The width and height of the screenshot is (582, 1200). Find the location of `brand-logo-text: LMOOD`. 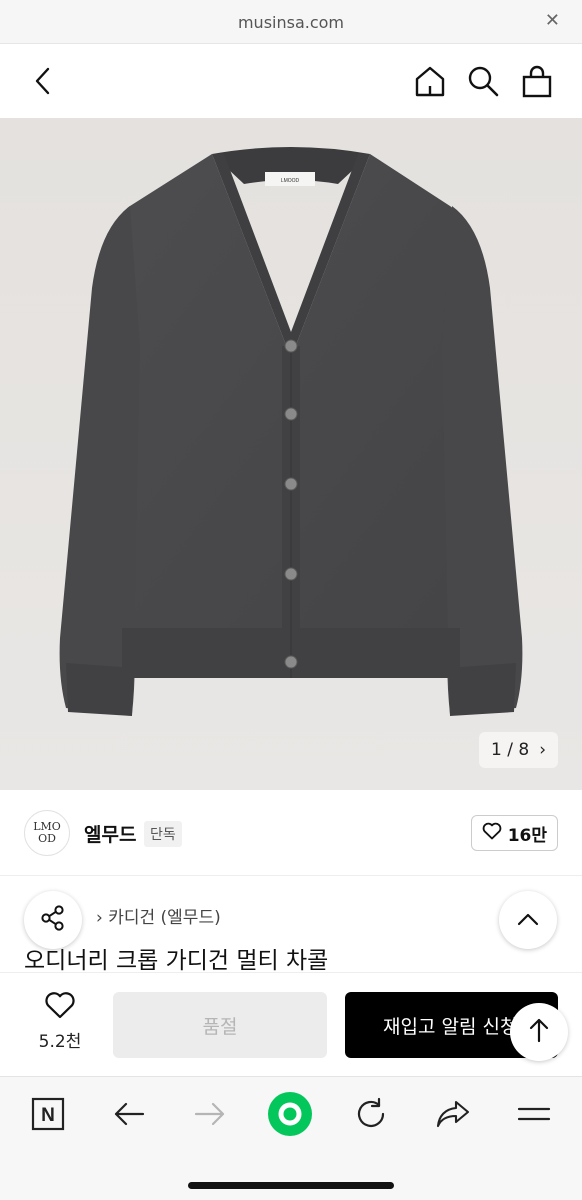

brand-logo-text: LMOOD is located at coordinates (47, 832).